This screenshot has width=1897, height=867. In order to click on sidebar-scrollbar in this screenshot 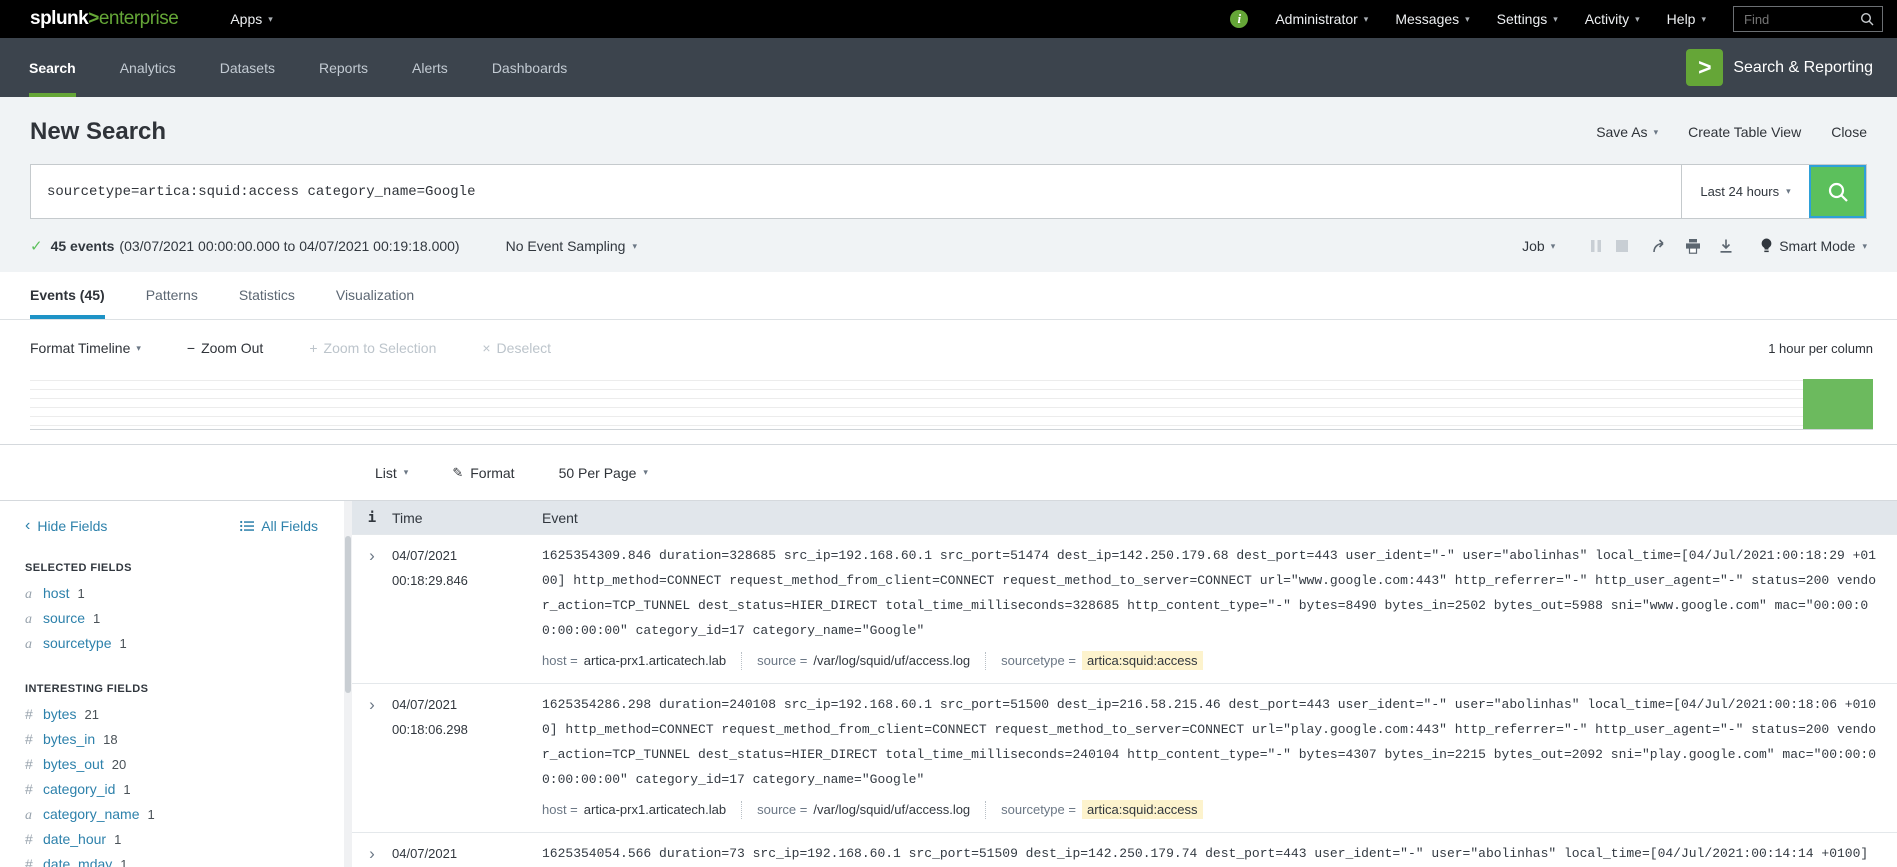, I will do `click(348, 684)`.